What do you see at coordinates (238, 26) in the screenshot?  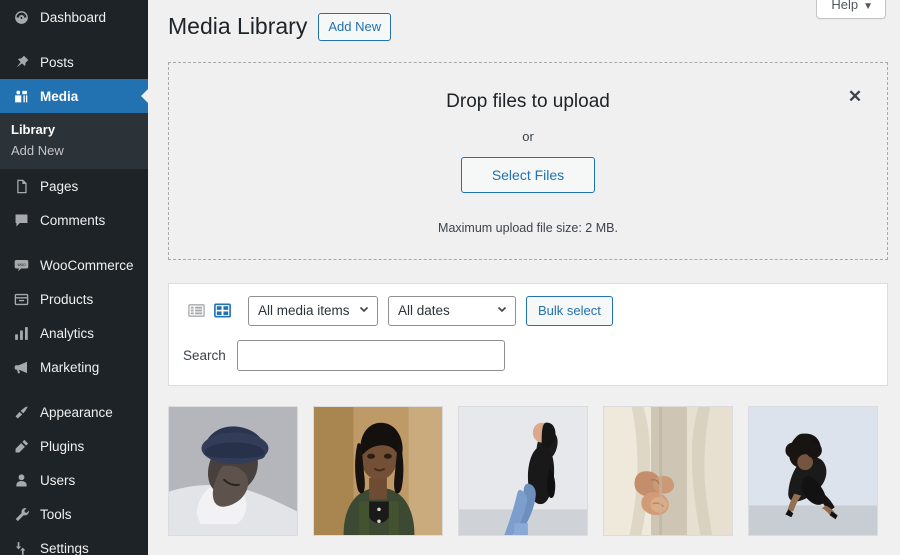 I see `page-title: Media Library` at bounding box center [238, 26].